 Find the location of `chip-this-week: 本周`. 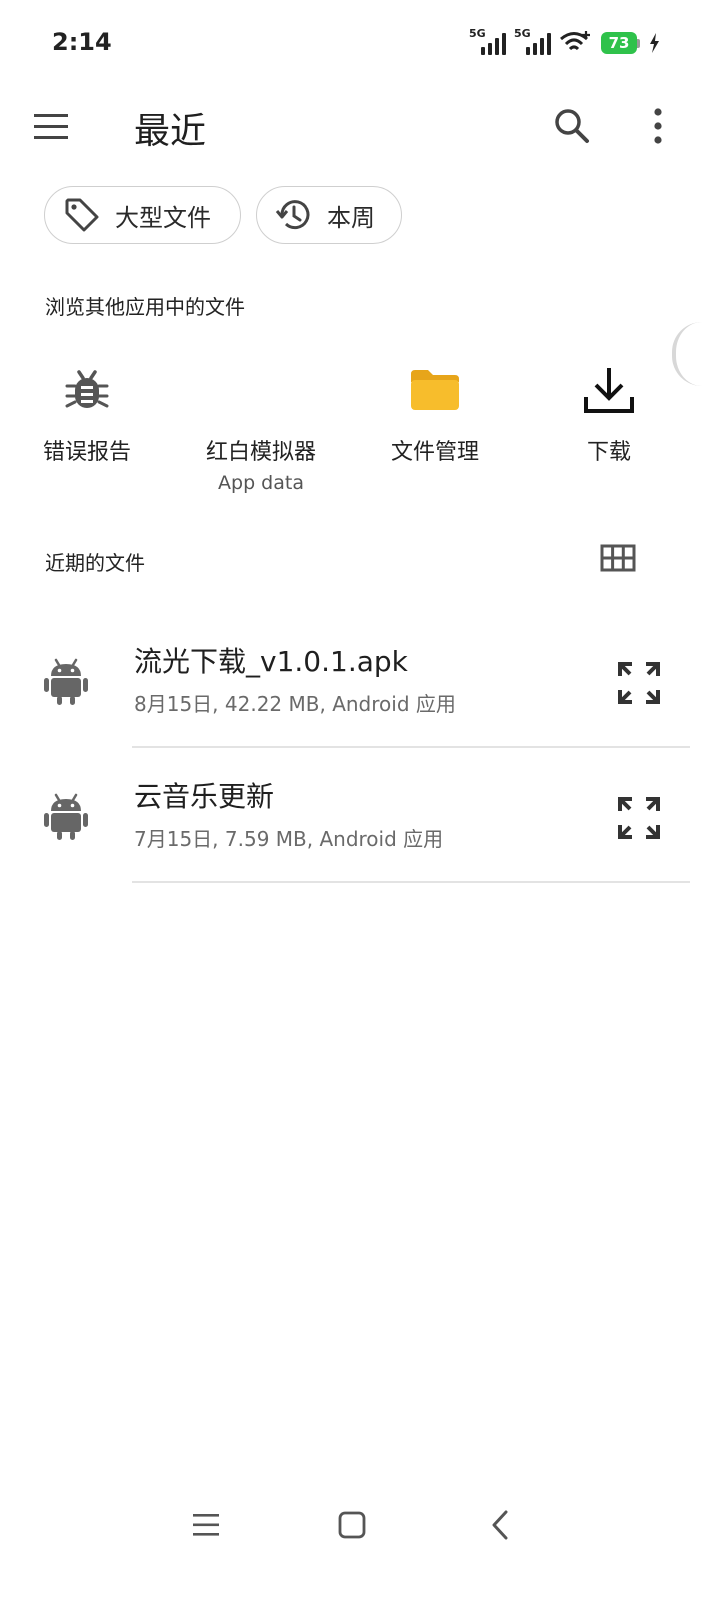

chip-this-week: 本周 is located at coordinates (329, 215).